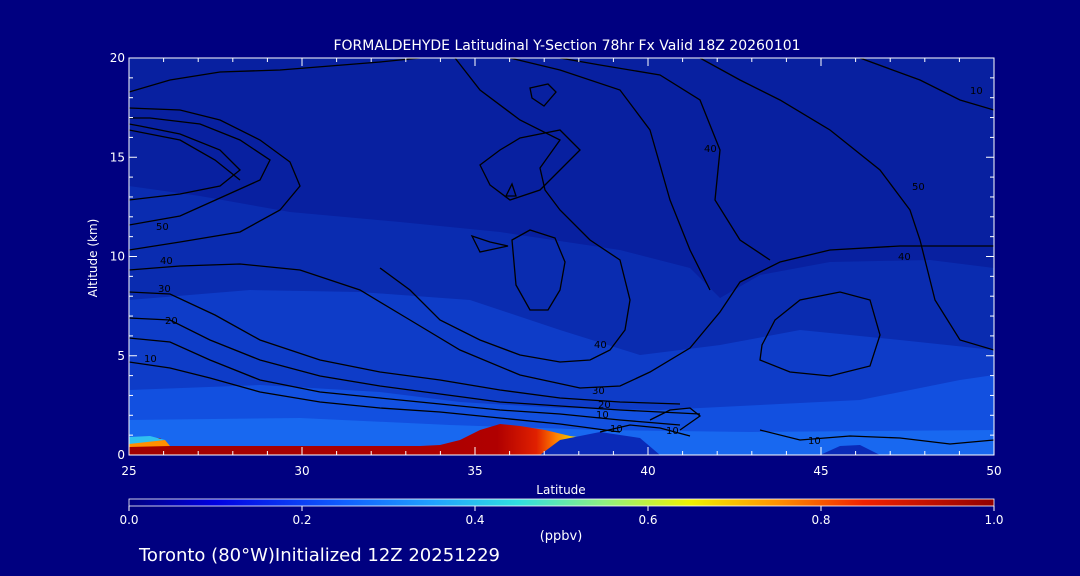  What do you see at coordinates (128, 471) in the screenshot?
I see `x-tick-label: 25` at bounding box center [128, 471].